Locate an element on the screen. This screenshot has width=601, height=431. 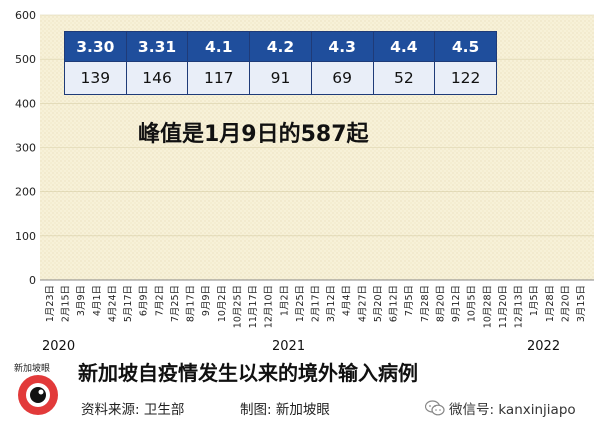
chart-title: 新加坡自疫情发生以来的境外输入病例 is located at coordinates (248, 373).